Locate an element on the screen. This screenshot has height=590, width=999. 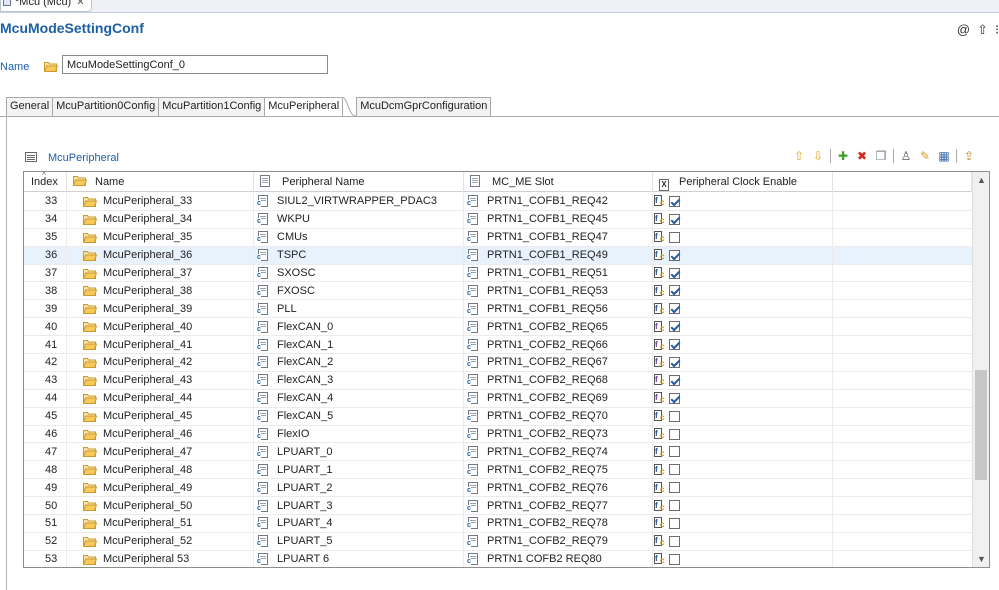
cell-name: McuPeripheral 53 is located at coordinates (160, 558).